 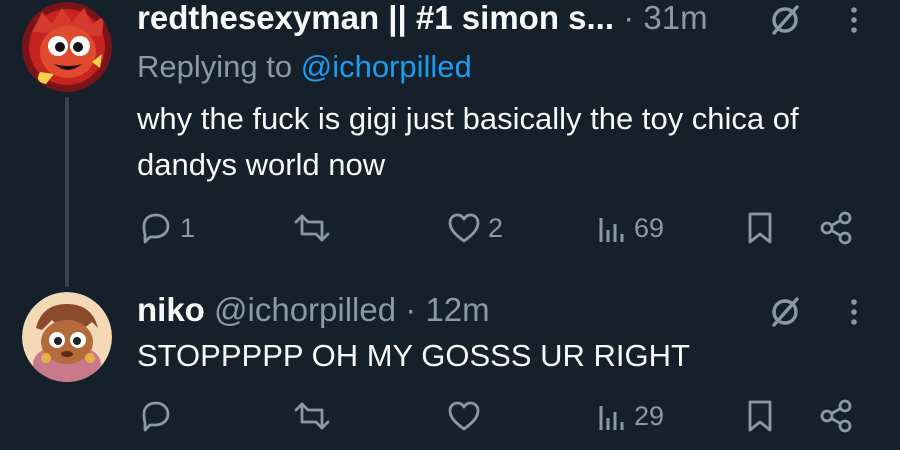 I want to click on tweet-header: niko @ichorpilled · 12m, so click(x=313, y=310).